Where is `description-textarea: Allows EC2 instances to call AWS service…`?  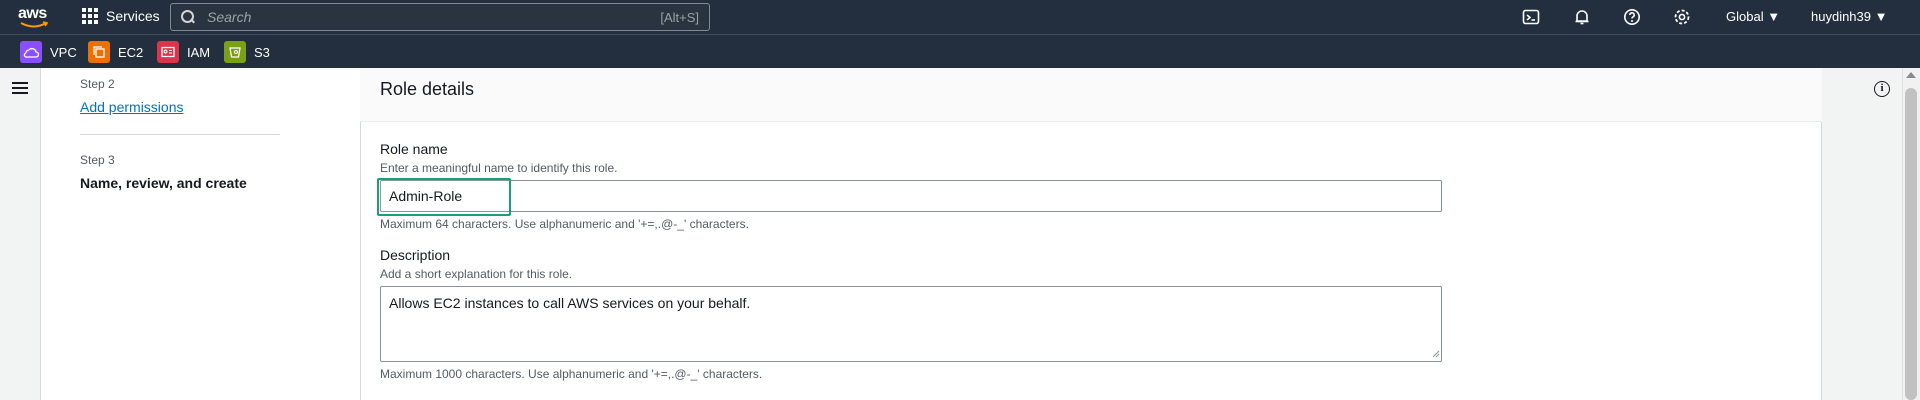 description-textarea: Allows EC2 instances to call AWS service… is located at coordinates (911, 324).